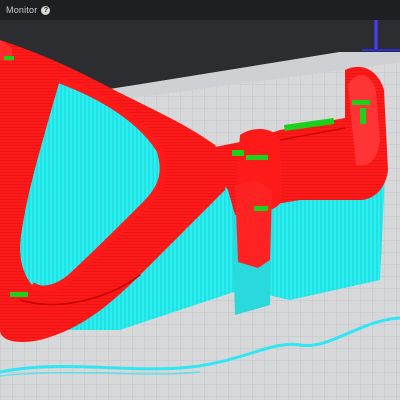 Image resolution: width=400 pixels, height=400 pixels. Describe the element at coordinates (46, 10) in the screenshot. I see `help-icon: ?` at that location.